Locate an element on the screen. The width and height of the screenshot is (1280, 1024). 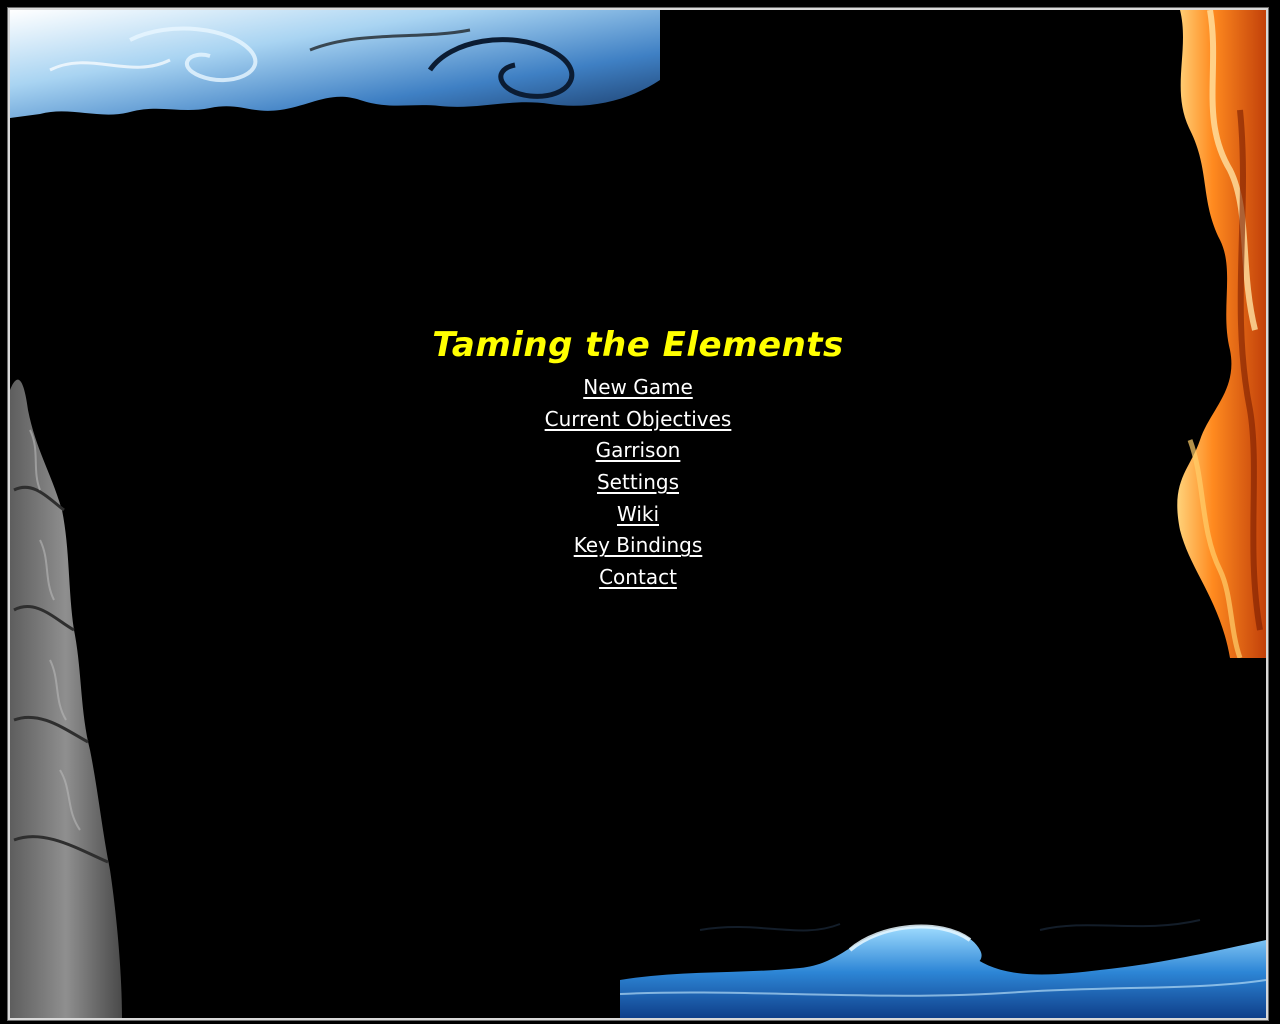
water-wave-decoration is located at coordinates (943, 968).